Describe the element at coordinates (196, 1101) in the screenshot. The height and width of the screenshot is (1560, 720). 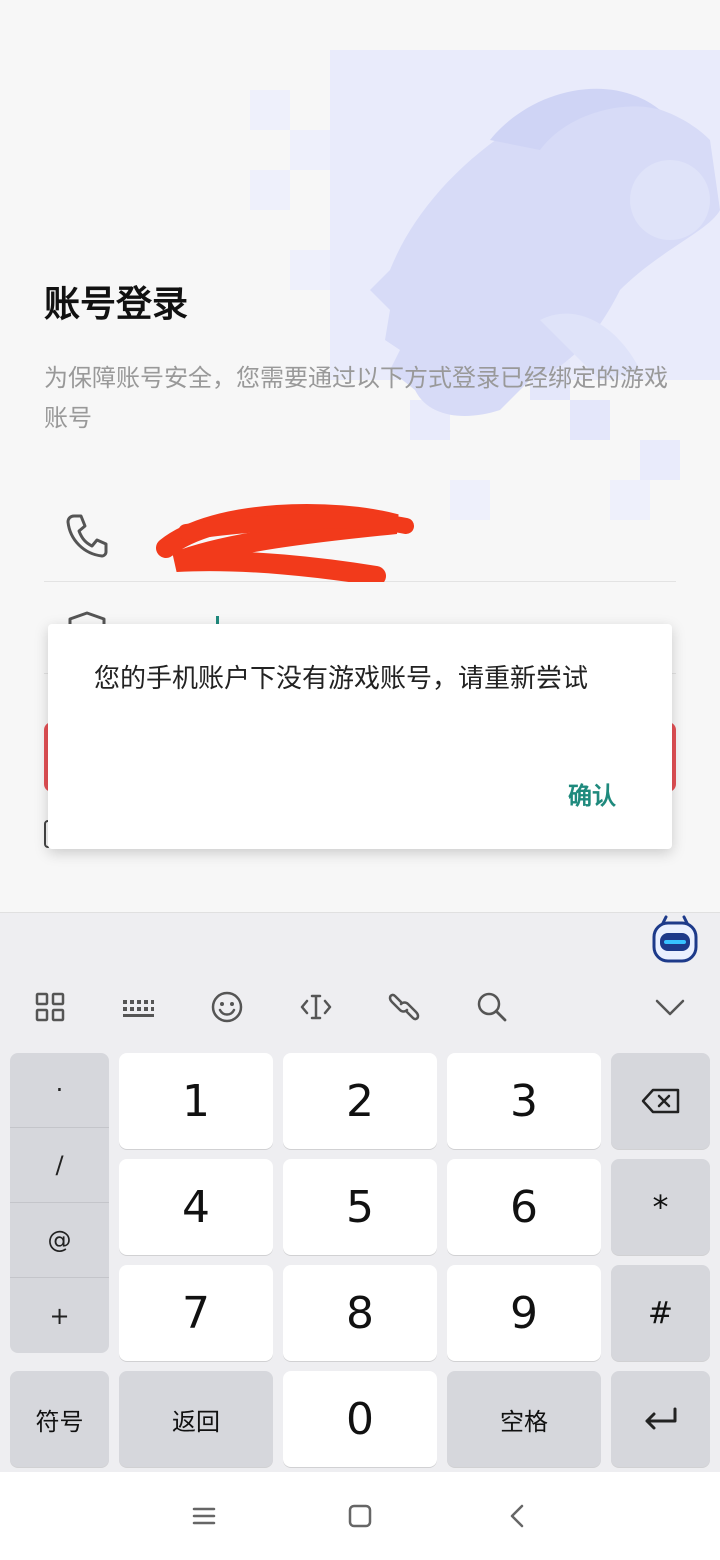
I see `key-1: 1` at that location.